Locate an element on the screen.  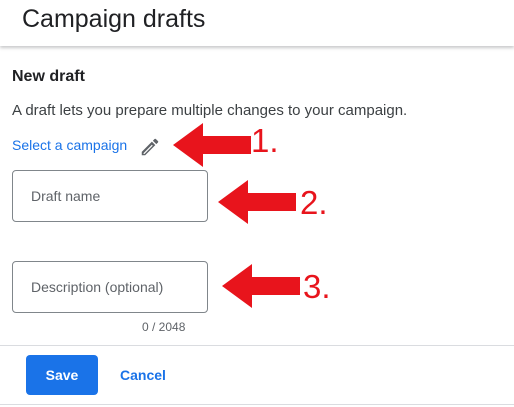
description-input is located at coordinates (110, 287).